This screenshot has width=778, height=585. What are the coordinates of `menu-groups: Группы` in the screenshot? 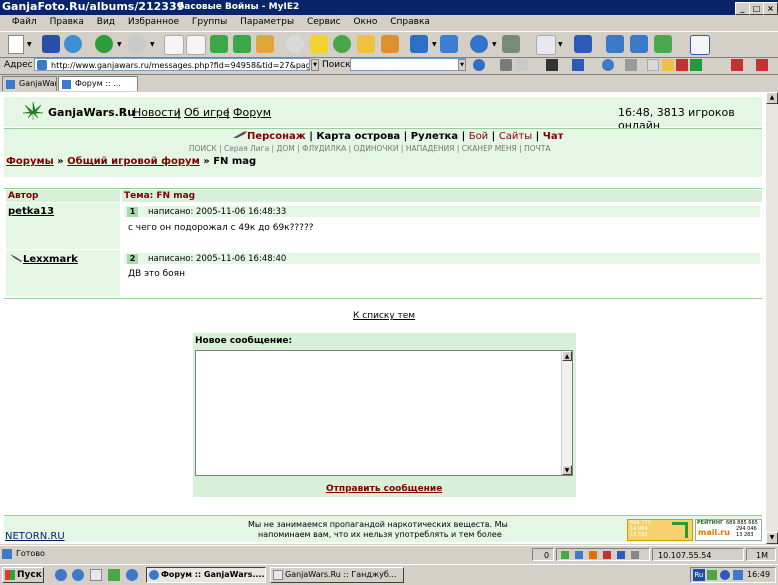 It's located at (209, 21).